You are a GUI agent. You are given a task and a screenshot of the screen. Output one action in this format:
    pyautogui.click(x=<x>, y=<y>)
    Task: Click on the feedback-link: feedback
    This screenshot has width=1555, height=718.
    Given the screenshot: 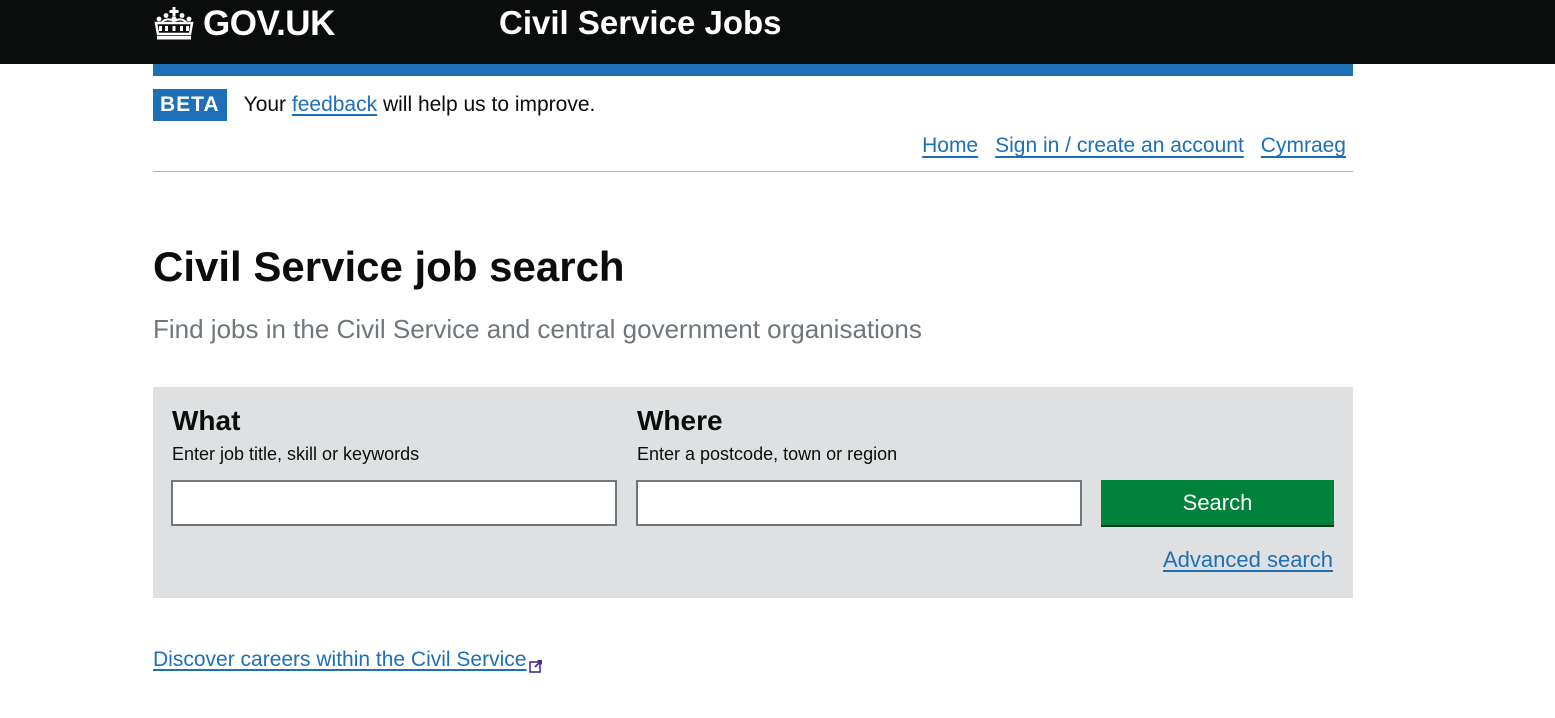 What is the action you would take?
    pyautogui.click(x=334, y=104)
    